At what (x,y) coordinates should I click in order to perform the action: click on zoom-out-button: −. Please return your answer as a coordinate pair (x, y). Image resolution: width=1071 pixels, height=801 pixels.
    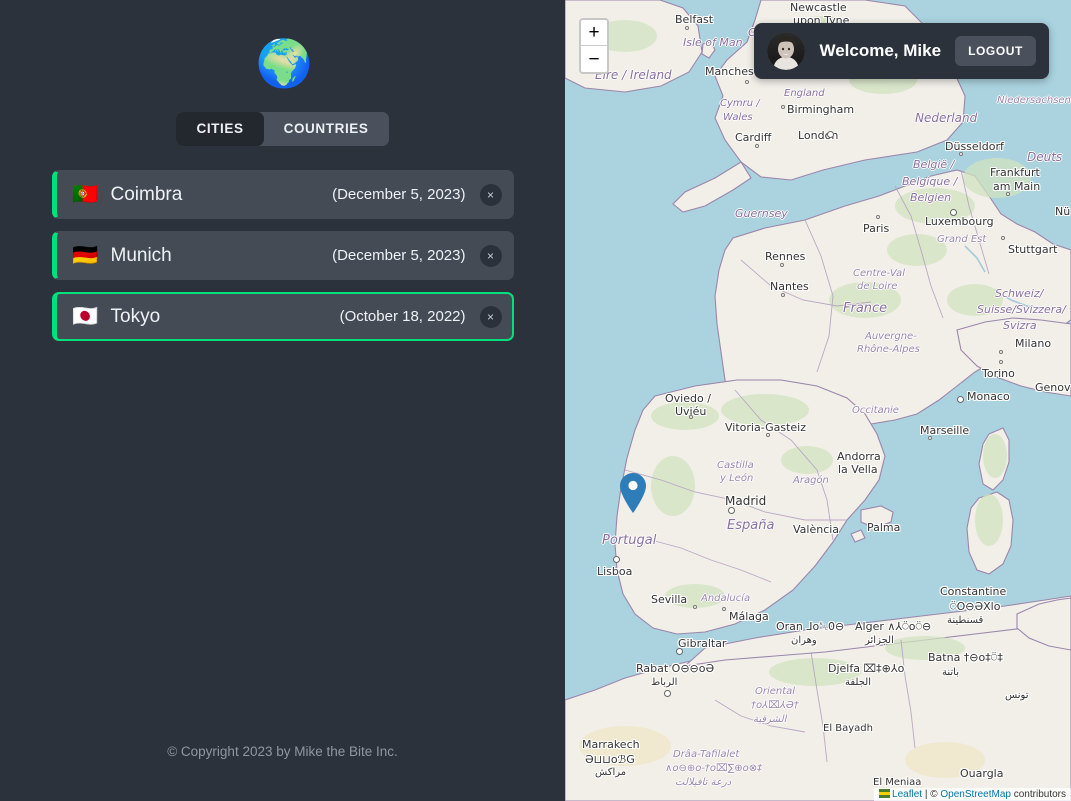
    Looking at the image, I should click on (594, 59).